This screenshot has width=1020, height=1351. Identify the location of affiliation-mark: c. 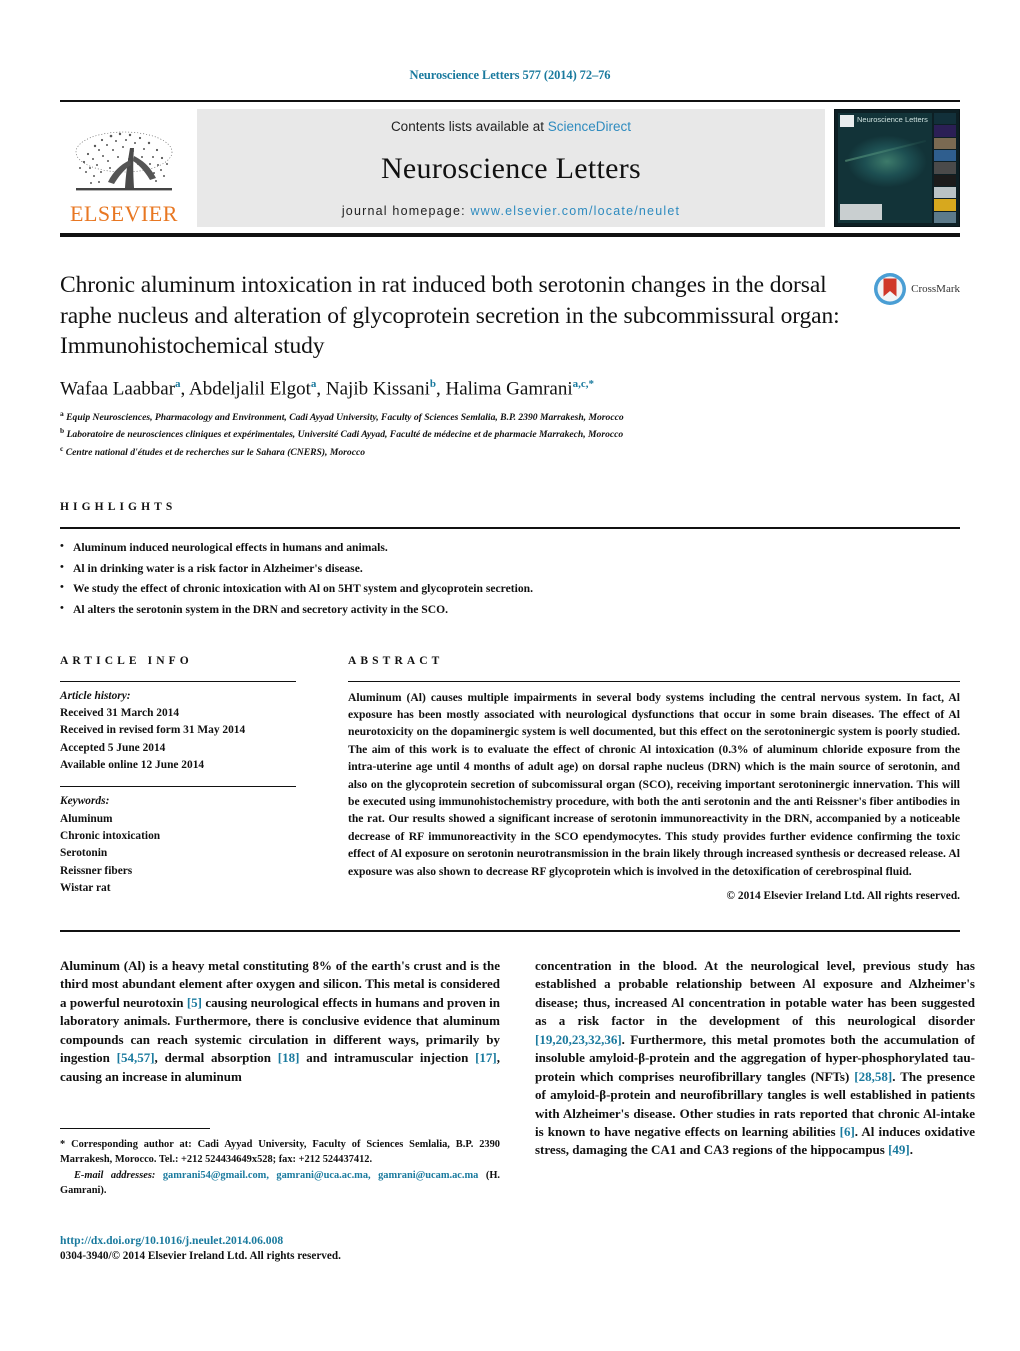
(62, 448).